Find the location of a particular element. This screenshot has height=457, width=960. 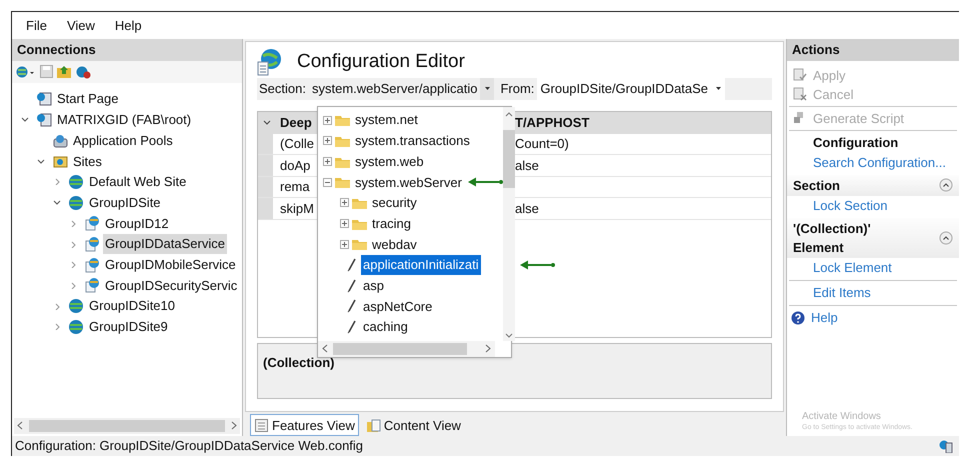

tree-item: MATRIXGID (FAB\root) is located at coordinates (124, 120).